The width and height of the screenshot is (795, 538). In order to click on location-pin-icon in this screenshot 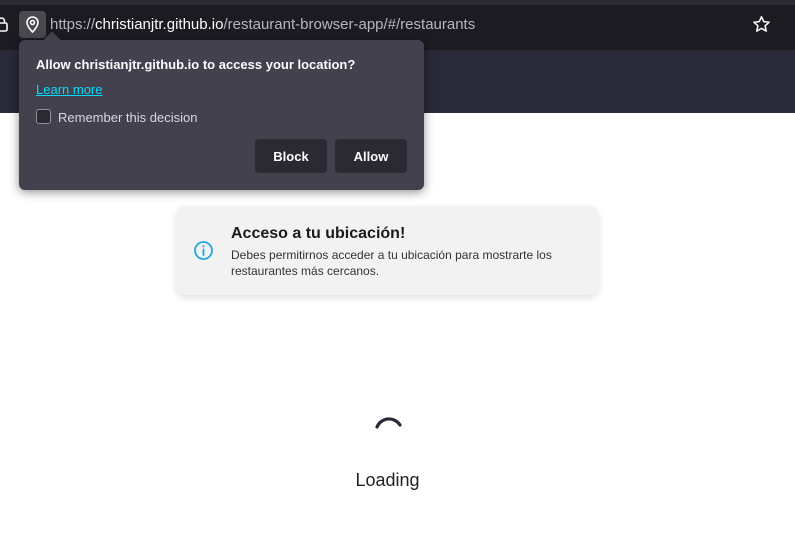, I will do `click(32, 24)`.